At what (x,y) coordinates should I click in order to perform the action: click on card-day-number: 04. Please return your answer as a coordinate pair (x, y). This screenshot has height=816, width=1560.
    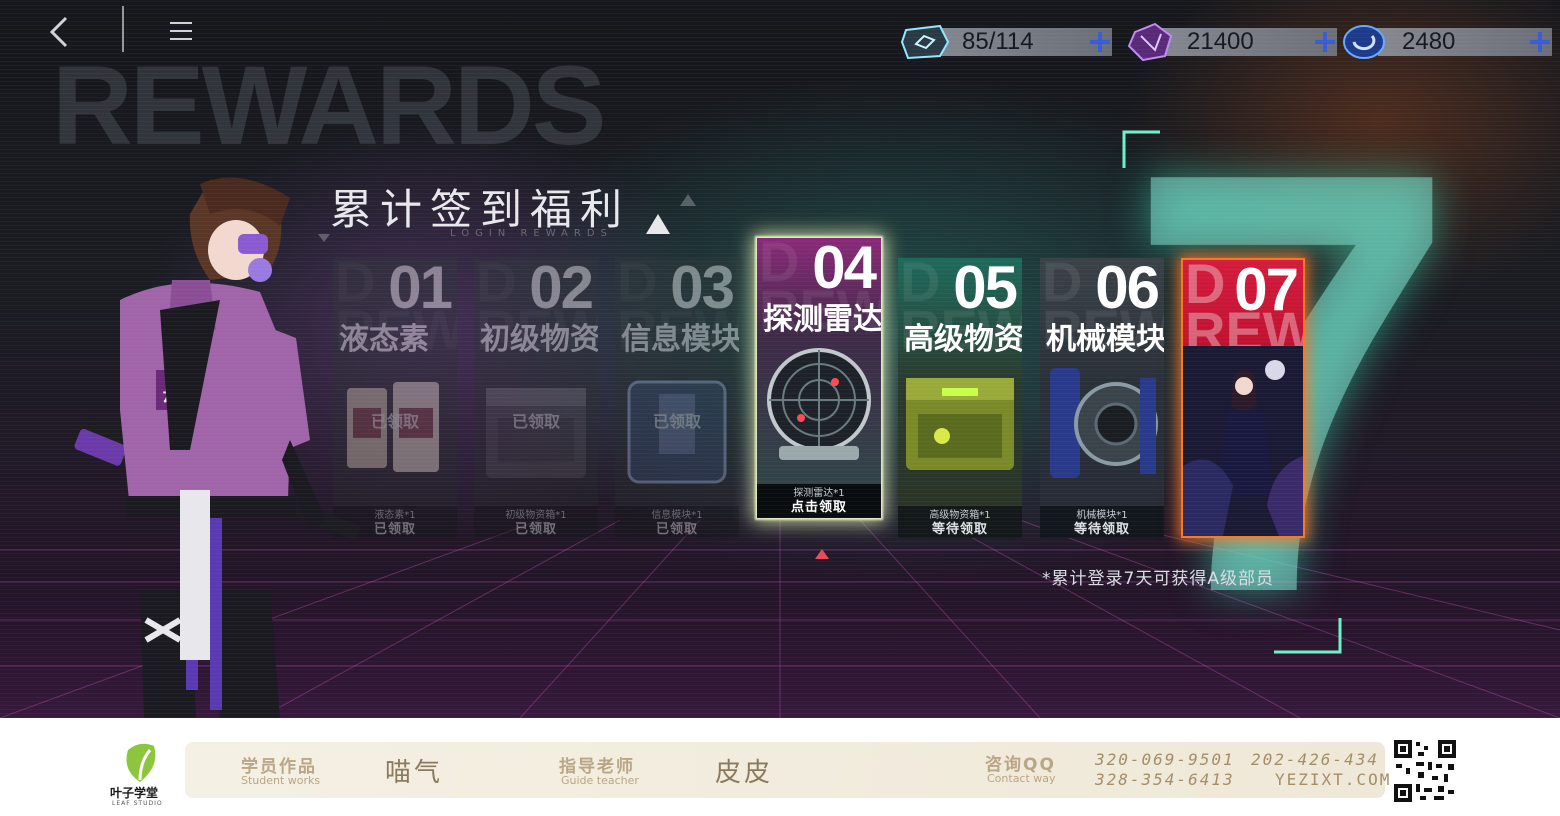
    Looking at the image, I should click on (844, 269).